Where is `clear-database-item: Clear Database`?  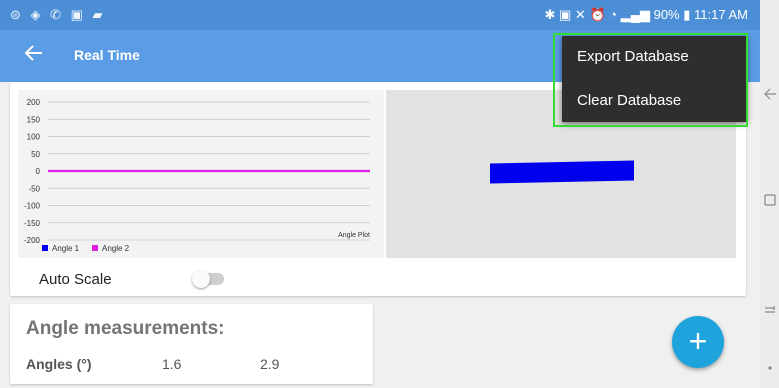 clear-database-item: Clear Database is located at coordinates (657, 101).